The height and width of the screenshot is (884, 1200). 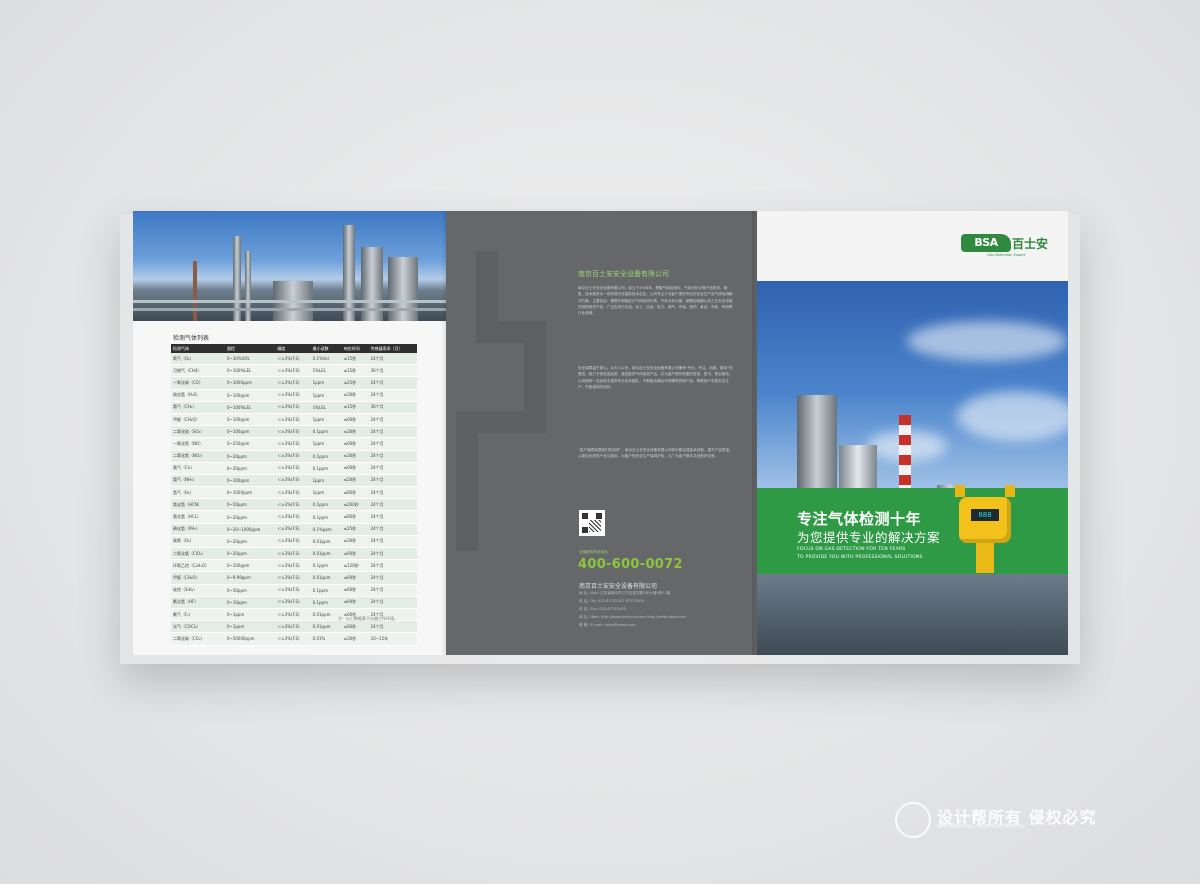 What do you see at coordinates (1035, 820) in the screenshot?
I see `watermark: 设计帮所有 侵权必究 SHEJIBANG ALL RIGHTS RESERVED` at bounding box center [1035, 820].